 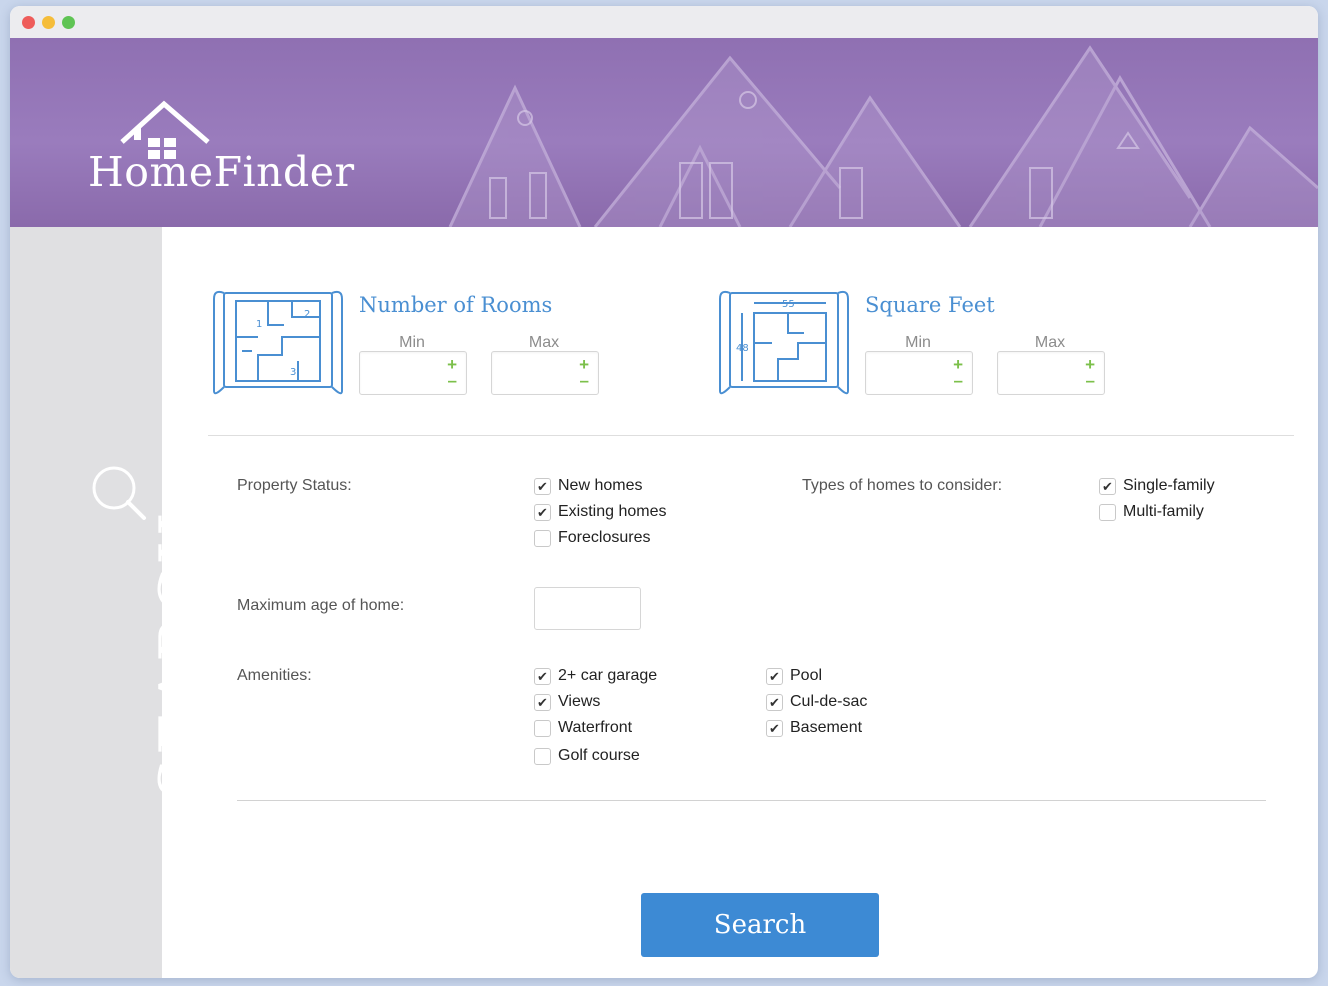 What do you see at coordinates (307, 314) in the screenshot?
I see `blueprint-room-2-label: 2` at bounding box center [307, 314].